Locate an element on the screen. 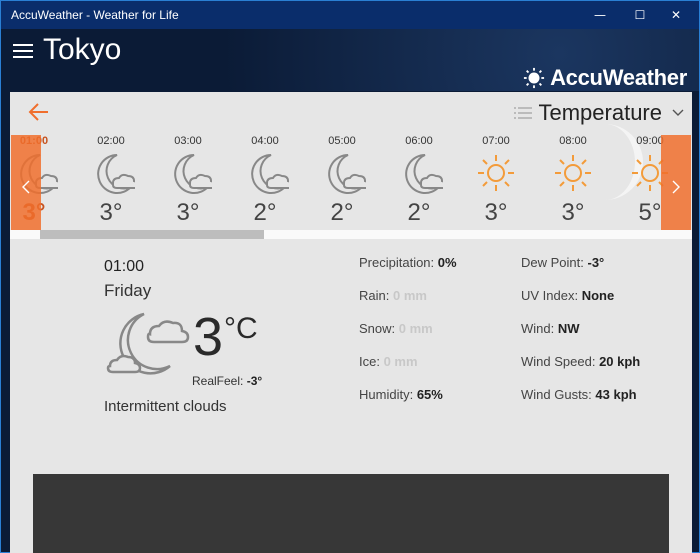 The image size is (700, 553). stat-value: -3° is located at coordinates (596, 262).